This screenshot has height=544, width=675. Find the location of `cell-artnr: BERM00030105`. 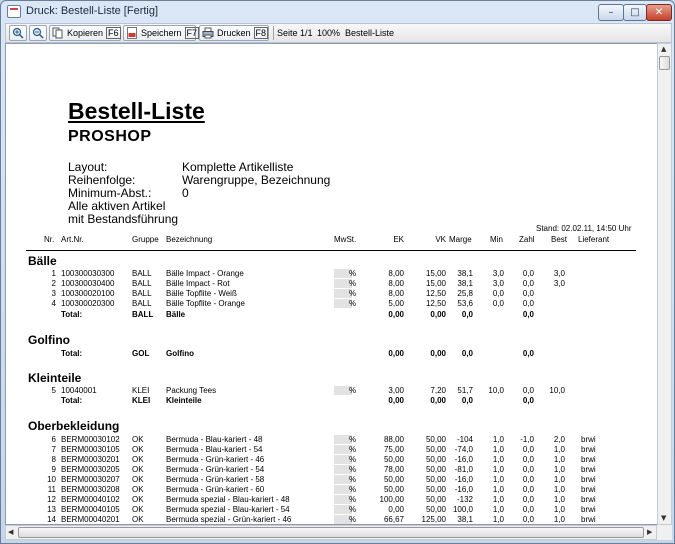

cell-artnr: BERM00030105 is located at coordinates (90, 449).